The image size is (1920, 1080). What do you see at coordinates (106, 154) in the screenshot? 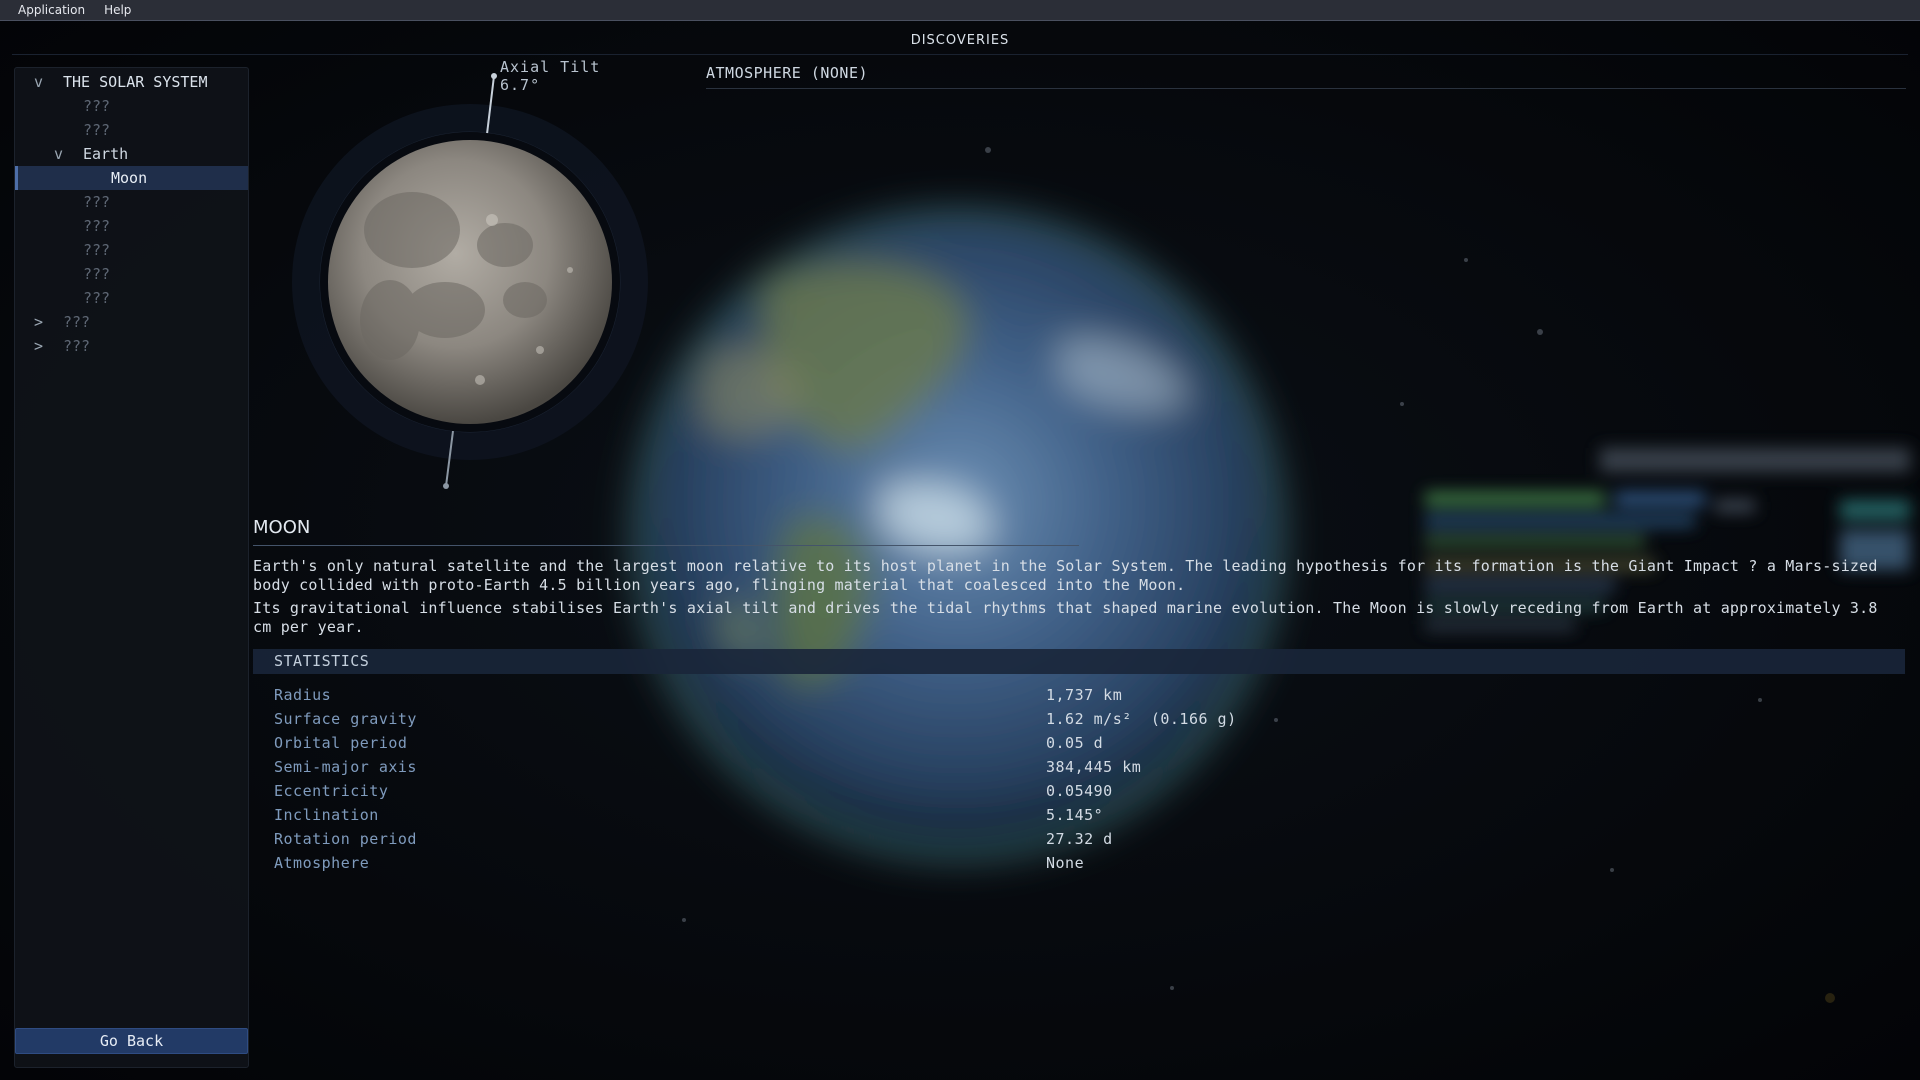
I see `tree-item-label: Earth` at bounding box center [106, 154].